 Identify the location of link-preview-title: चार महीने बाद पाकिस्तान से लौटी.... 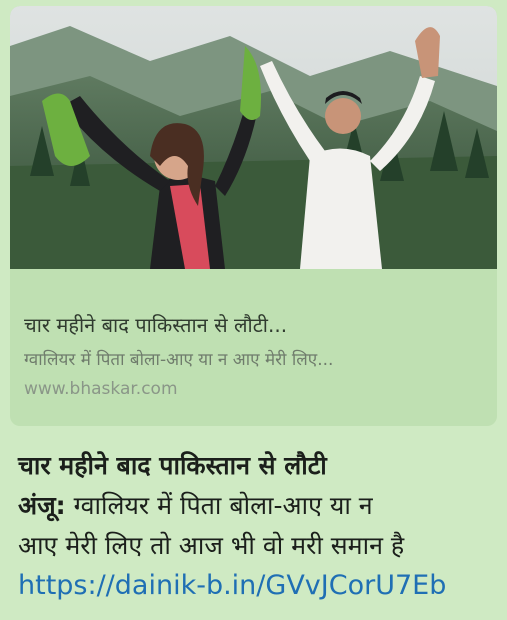
(156, 325).